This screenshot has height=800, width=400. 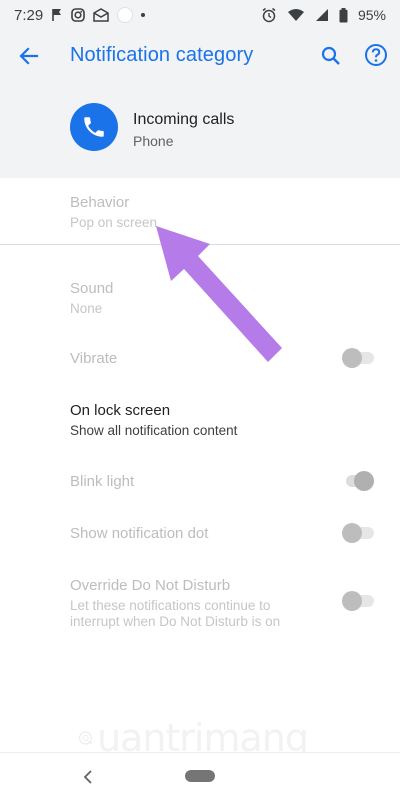 I want to click on channel-name: Incoming calls, so click(x=184, y=119).